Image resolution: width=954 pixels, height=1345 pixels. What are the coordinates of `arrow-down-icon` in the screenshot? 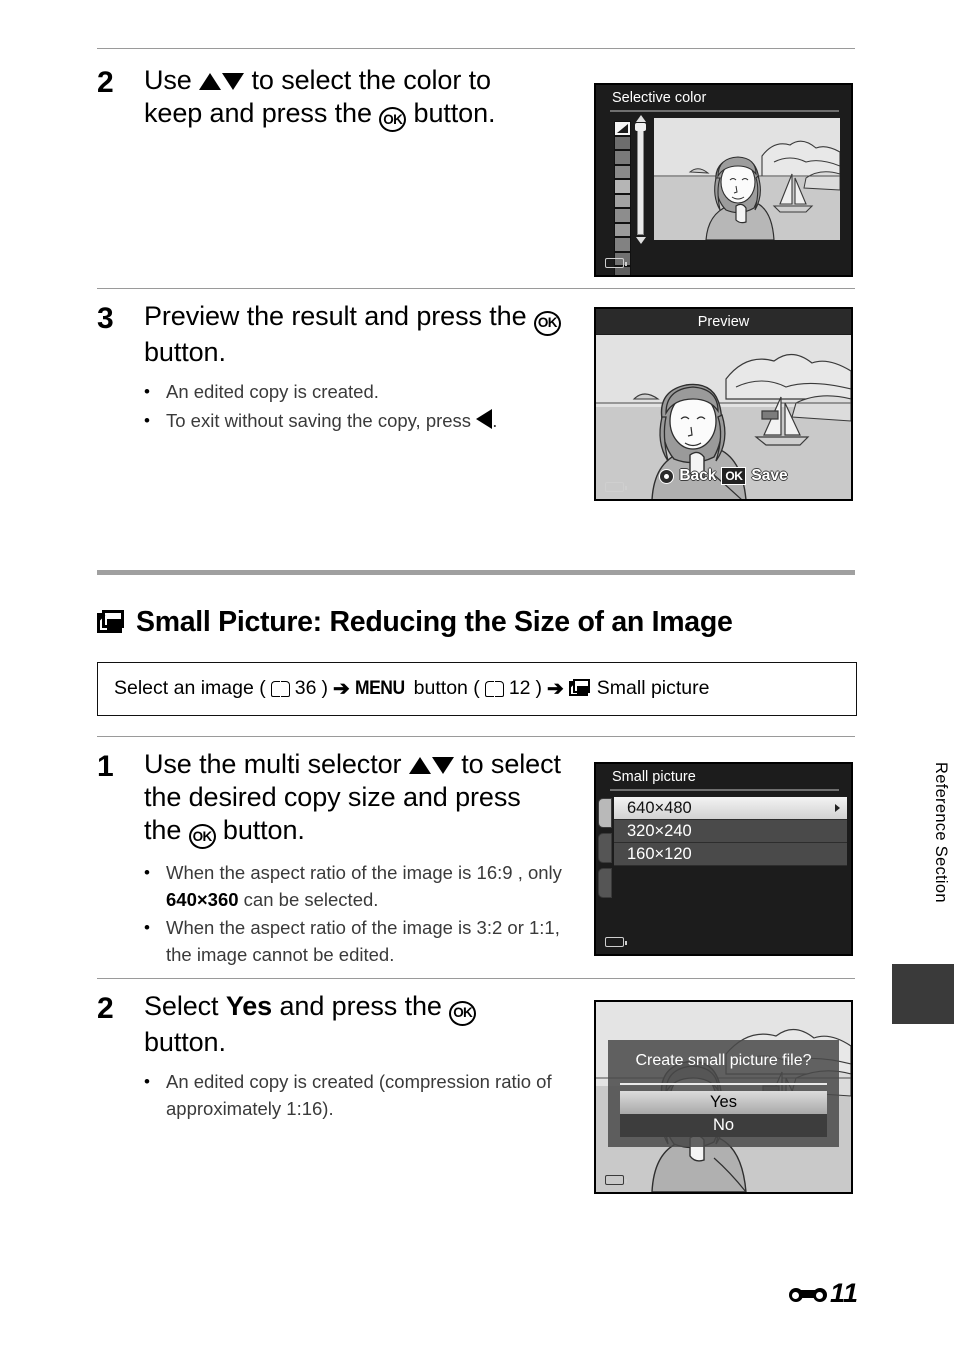 It's located at (442, 765).